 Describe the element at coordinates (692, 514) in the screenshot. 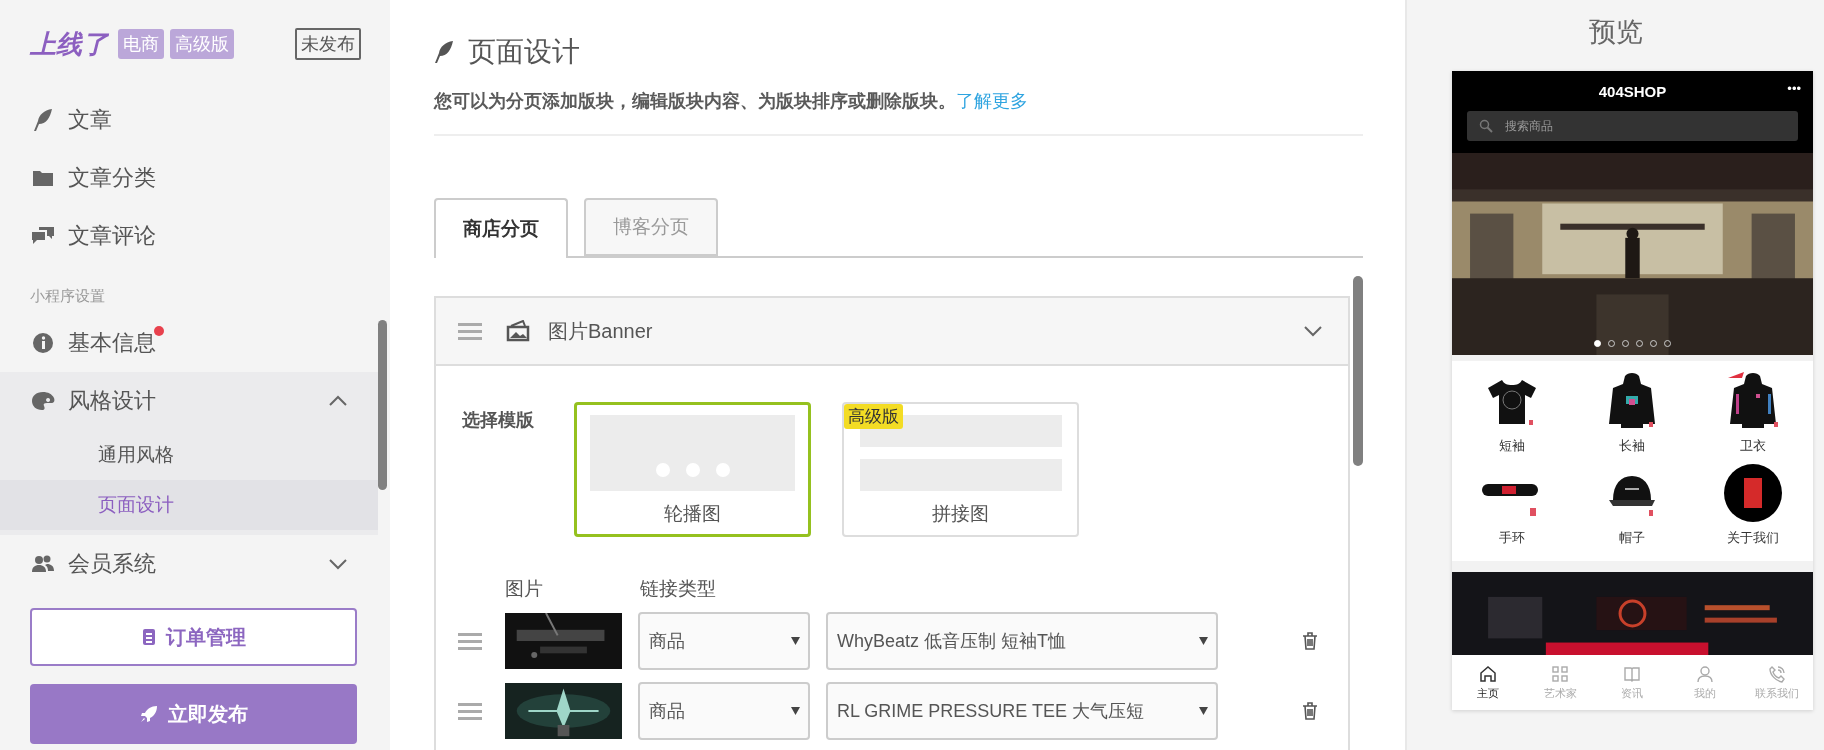

I see `template-label: 轮播图` at that location.